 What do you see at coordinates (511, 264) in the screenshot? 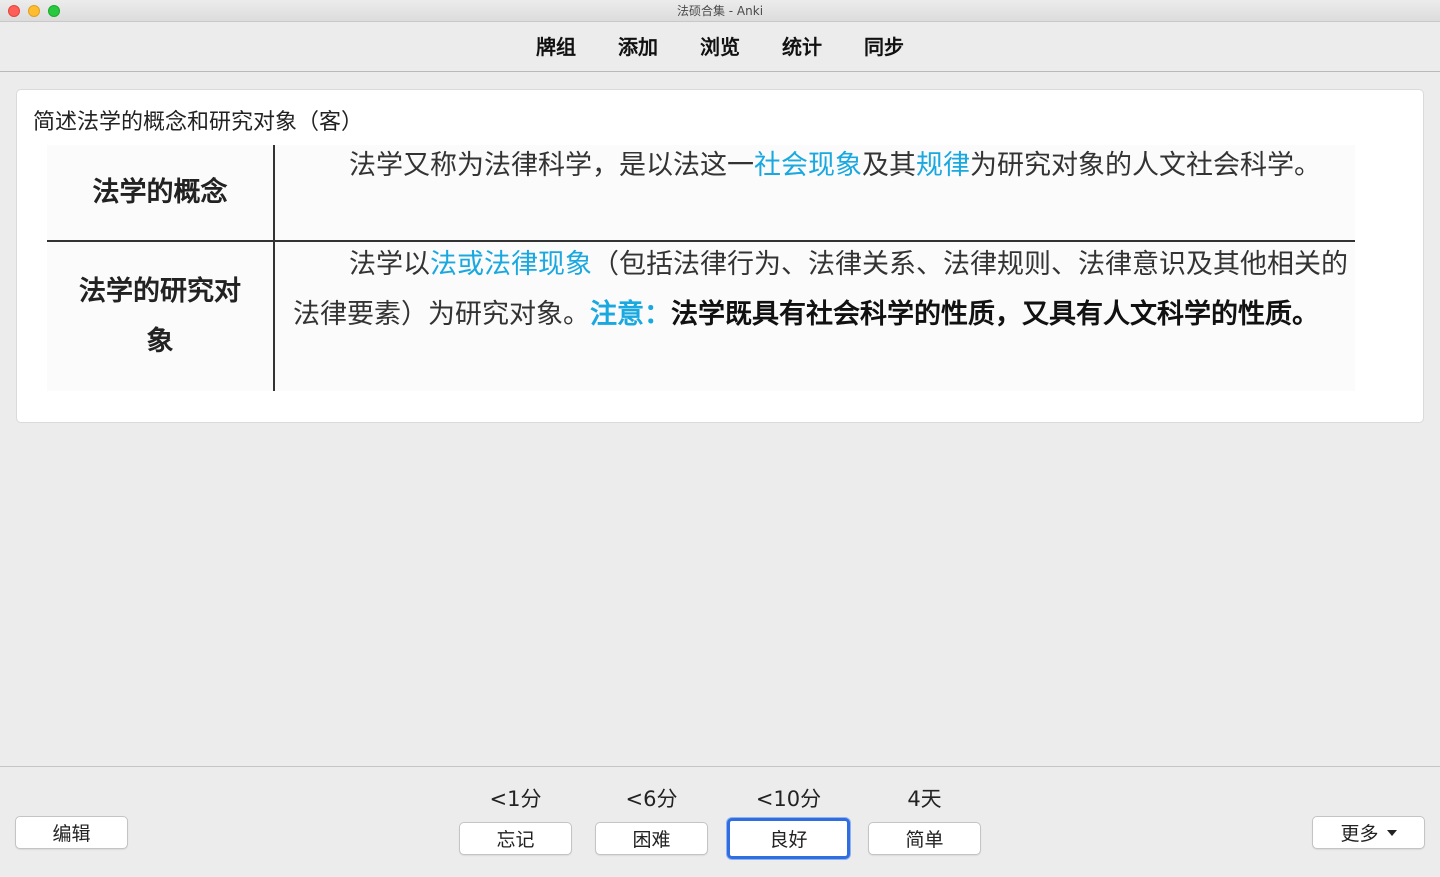
I see `highlighted-text: 法或法律现象` at bounding box center [511, 264].